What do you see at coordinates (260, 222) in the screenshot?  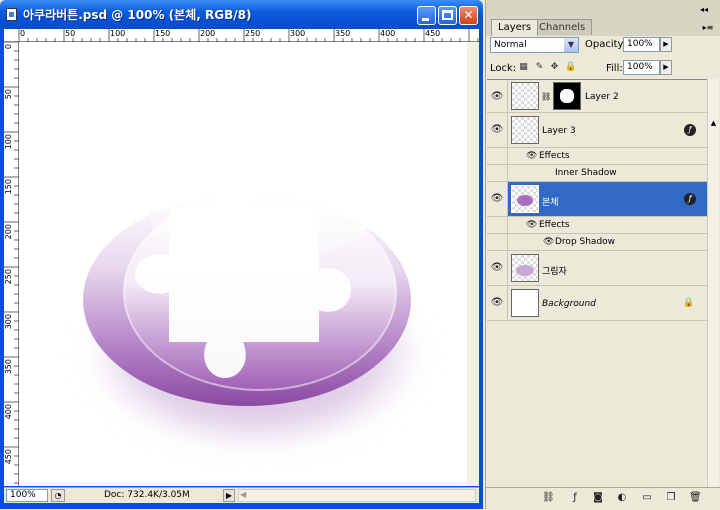 I see `gloss-highlight` at bounding box center [260, 222].